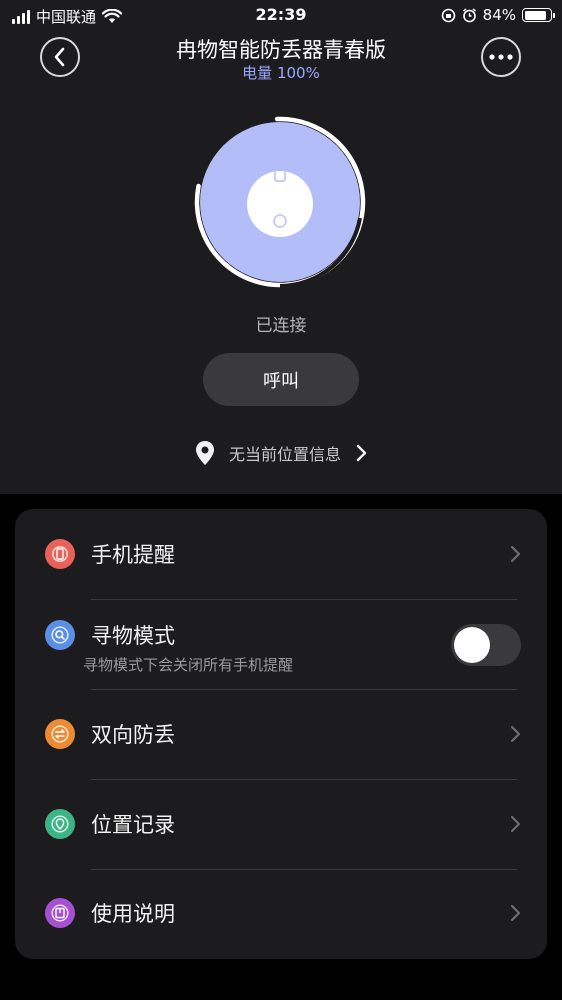 The height and width of the screenshot is (1000, 562). I want to click on menu-item-location-history: 位置记录, so click(281, 825).